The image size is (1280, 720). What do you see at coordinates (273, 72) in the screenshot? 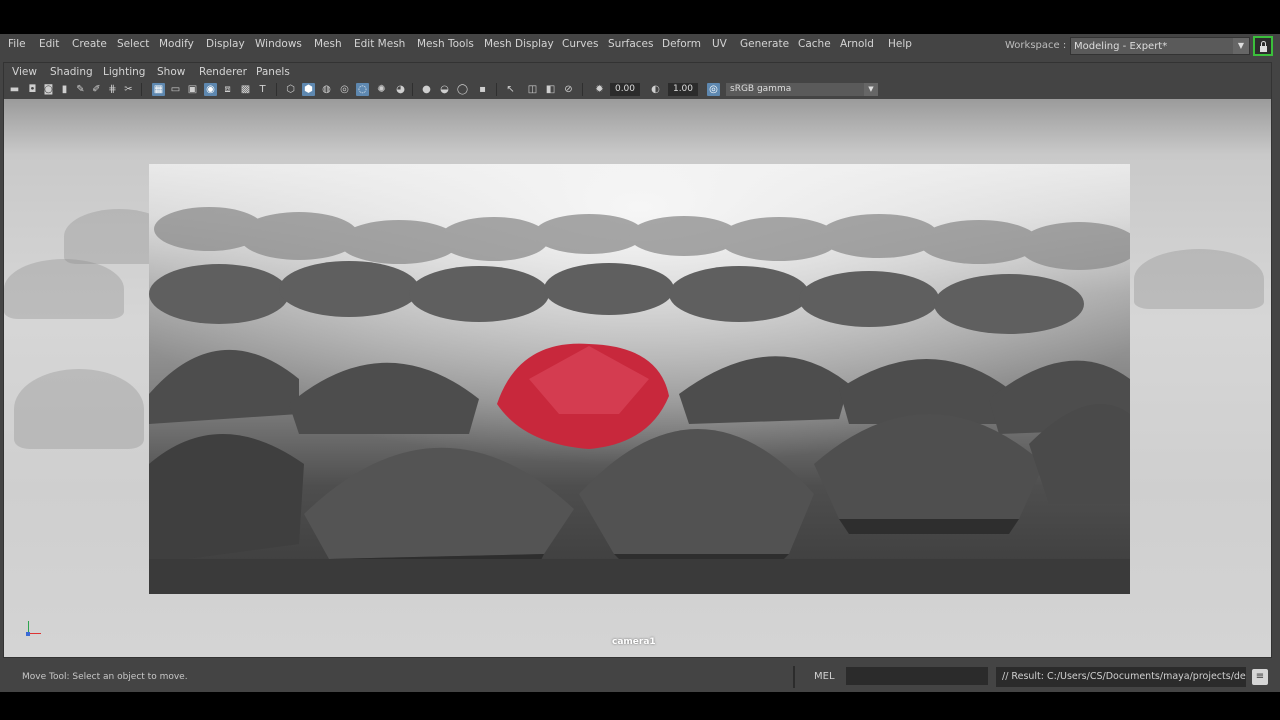
I see `panel-menu-panels: Panels` at bounding box center [273, 72].